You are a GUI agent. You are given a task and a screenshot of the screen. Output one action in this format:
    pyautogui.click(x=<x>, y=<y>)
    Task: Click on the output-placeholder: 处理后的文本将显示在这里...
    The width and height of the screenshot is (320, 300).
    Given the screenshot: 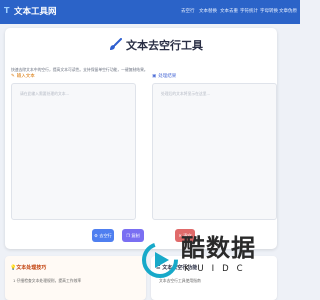 What is the action you would take?
    pyautogui.click(x=186, y=93)
    